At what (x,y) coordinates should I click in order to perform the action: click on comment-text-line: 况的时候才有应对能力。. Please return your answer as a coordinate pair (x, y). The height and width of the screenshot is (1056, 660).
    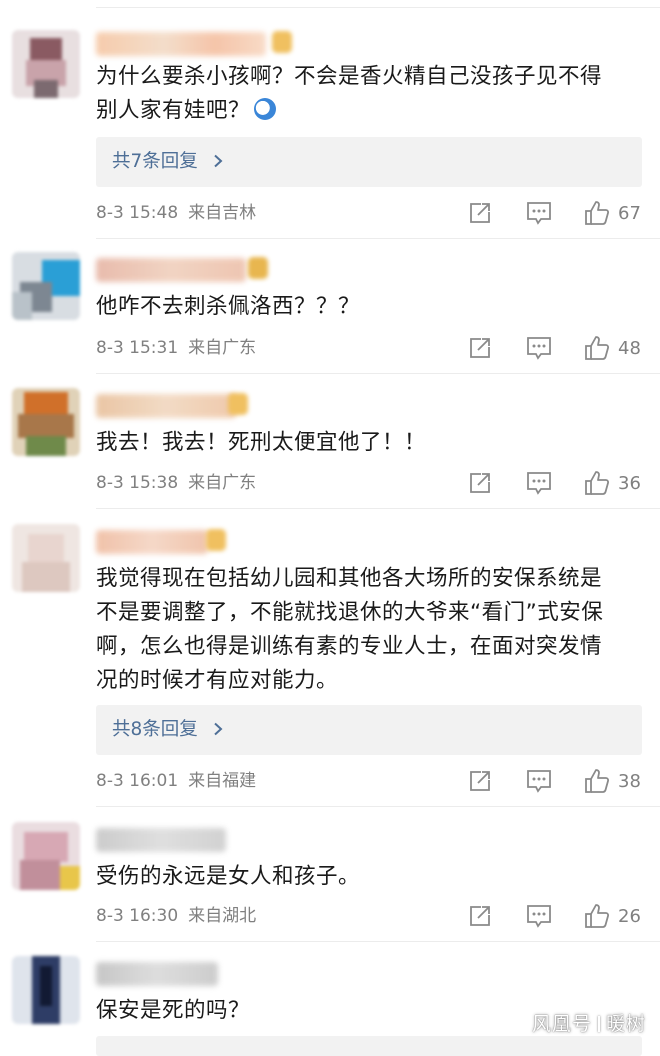
    Looking at the image, I should click on (217, 680).